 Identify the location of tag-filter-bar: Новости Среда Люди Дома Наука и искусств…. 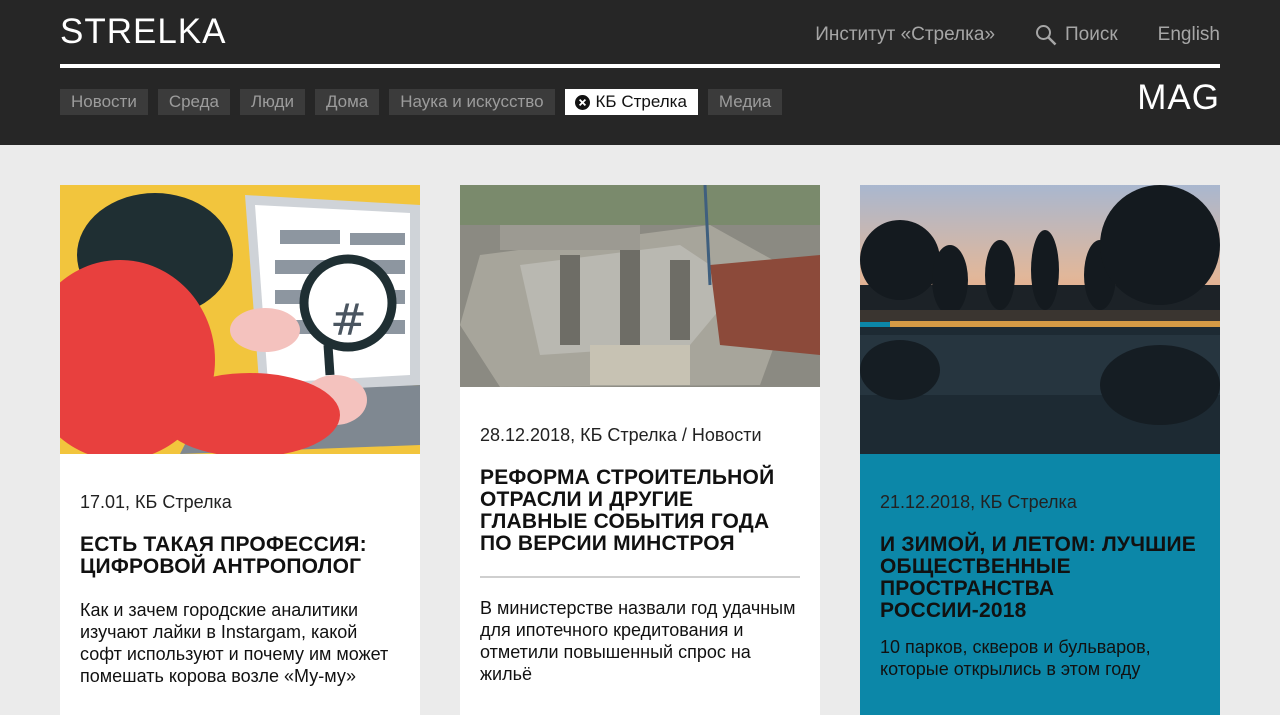
(421, 102).